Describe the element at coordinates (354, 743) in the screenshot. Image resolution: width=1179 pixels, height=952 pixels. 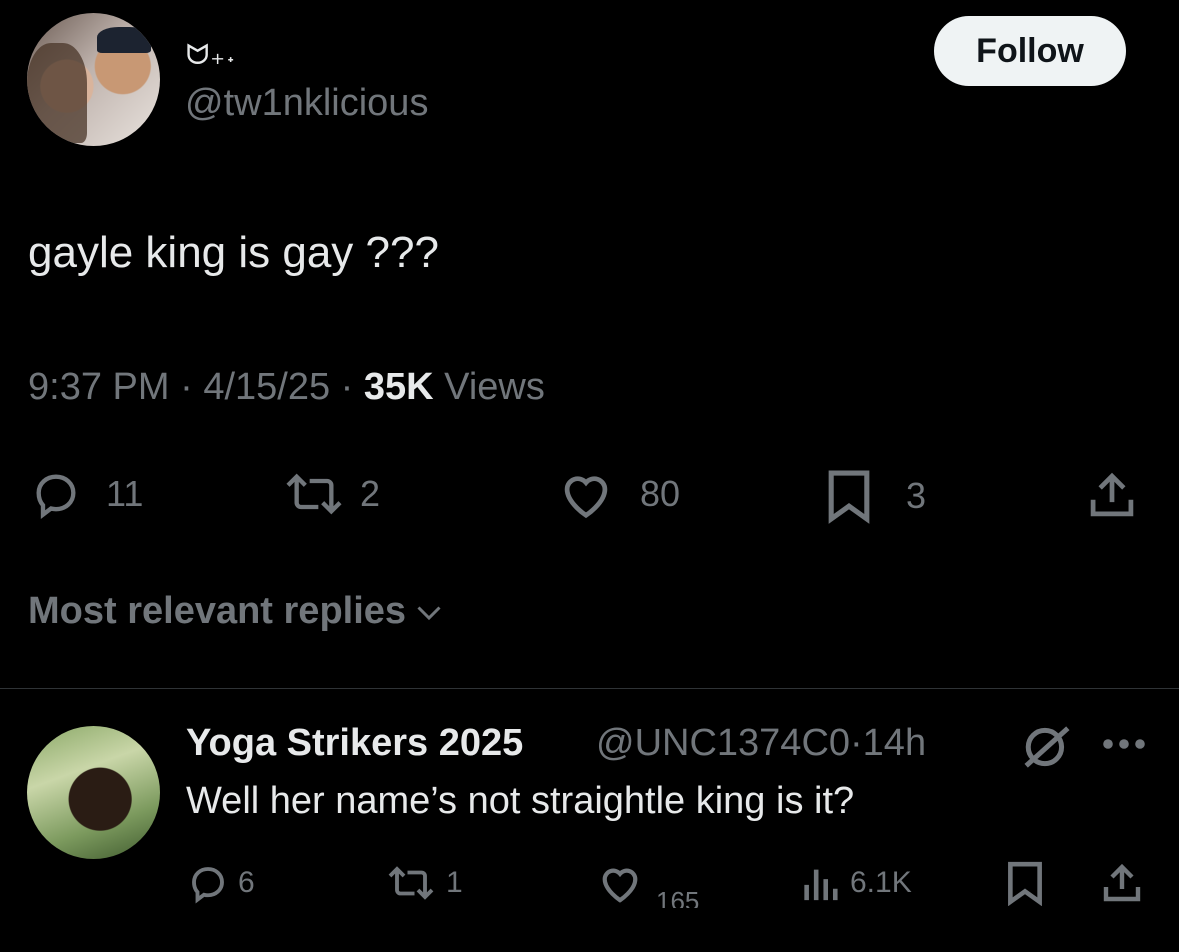
I see `reply-display-name: Yoga Strikers 2025` at that location.